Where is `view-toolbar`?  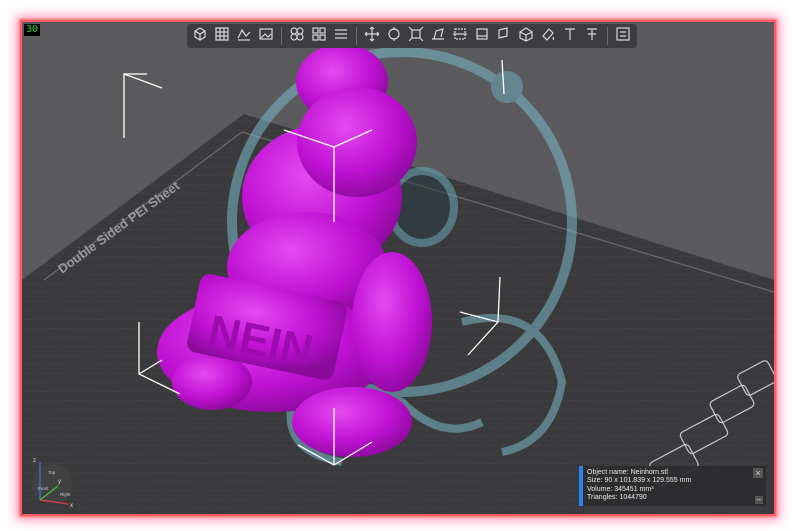 view-toolbar is located at coordinates (412, 36).